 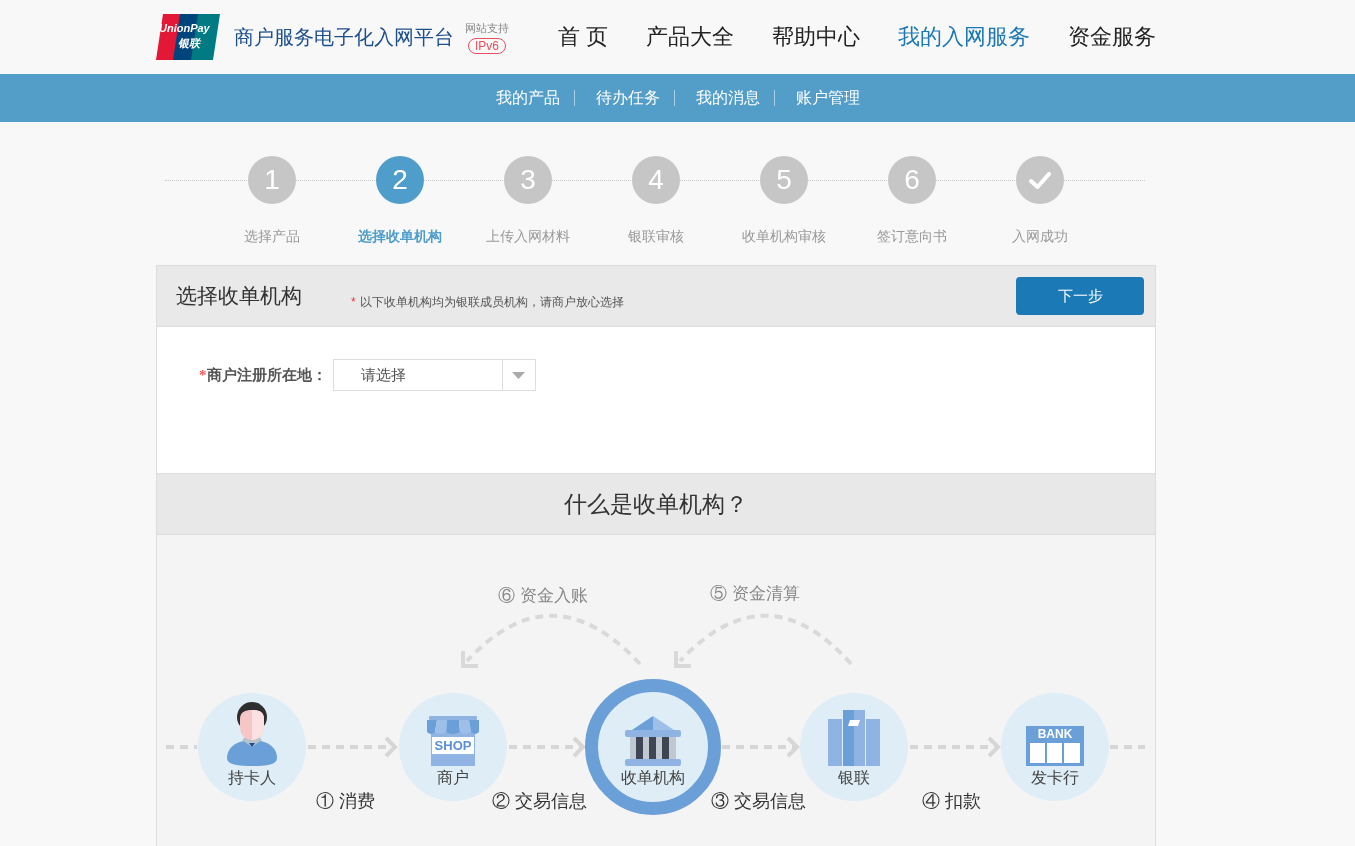 What do you see at coordinates (400, 180) in the screenshot?
I see `step-indicator: 2` at bounding box center [400, 180].